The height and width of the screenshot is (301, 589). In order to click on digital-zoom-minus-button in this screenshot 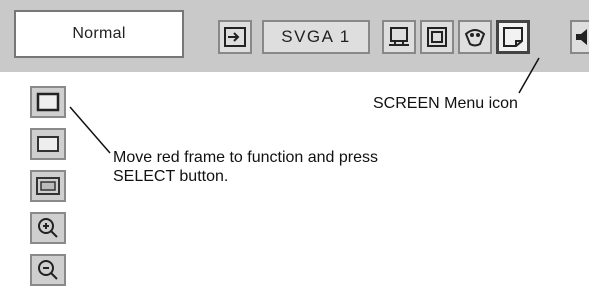, I will do `click(48, 270)`.